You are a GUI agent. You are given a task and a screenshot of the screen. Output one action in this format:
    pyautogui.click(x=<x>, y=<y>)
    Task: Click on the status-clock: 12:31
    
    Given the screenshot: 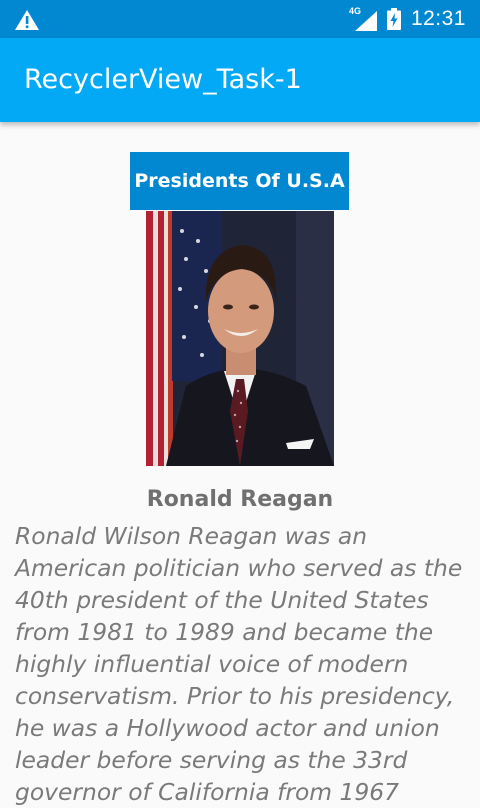 What is the action you would take?
    pyautogui.click(x=438, y=18)
    